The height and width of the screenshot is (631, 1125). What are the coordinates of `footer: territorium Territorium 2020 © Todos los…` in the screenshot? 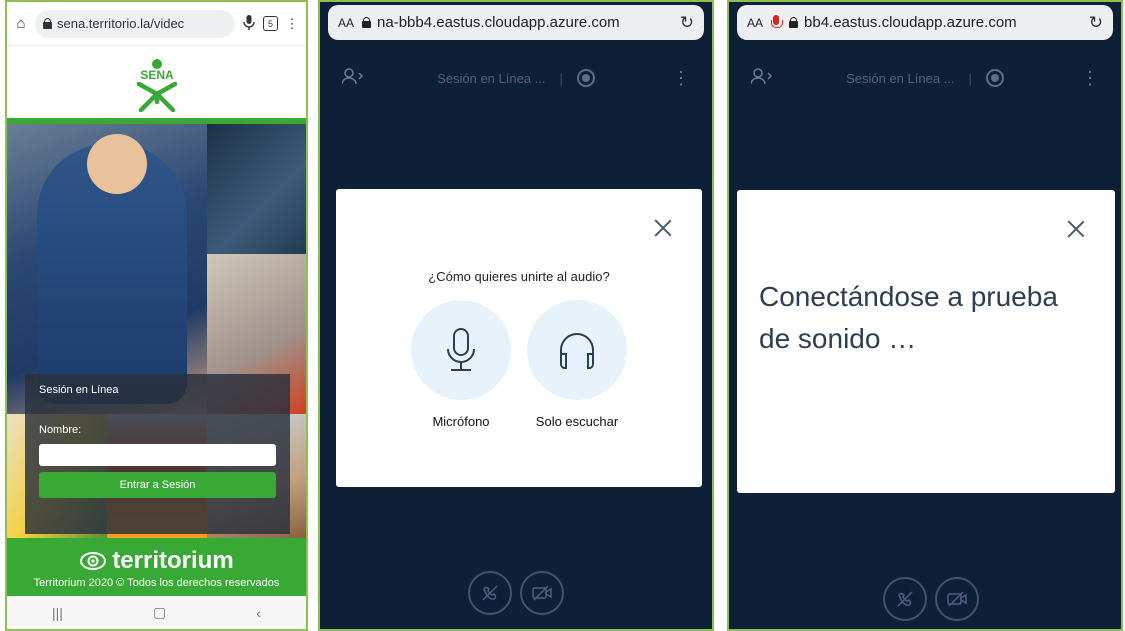 It's located at (156, 568).